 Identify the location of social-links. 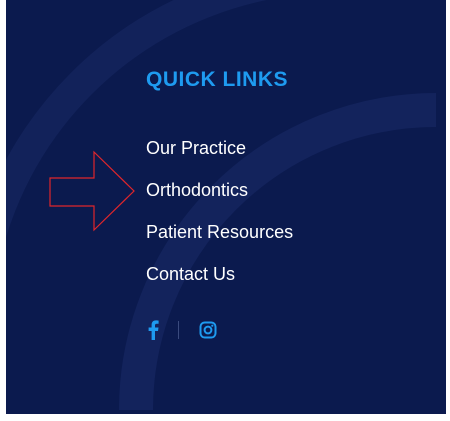
(181, 330).